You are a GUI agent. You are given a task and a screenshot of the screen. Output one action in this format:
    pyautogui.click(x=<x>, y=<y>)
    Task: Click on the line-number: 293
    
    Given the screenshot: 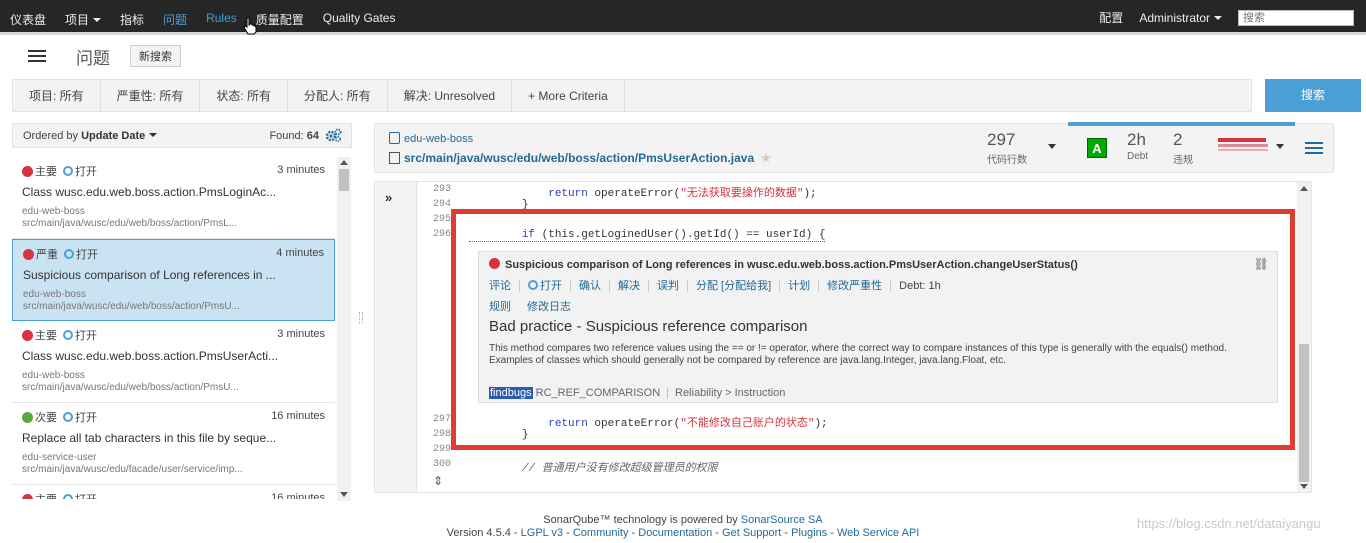 What is the action you would take?
    pyautogui.click(x=434, y=189)
    